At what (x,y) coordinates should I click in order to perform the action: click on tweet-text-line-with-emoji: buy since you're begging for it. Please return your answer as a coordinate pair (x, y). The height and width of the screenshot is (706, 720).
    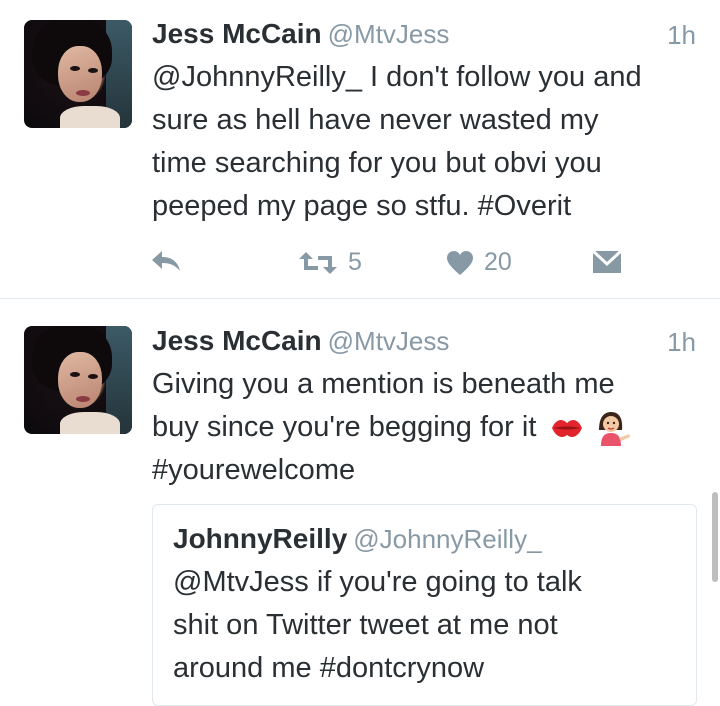
    Looking at the image, I should click on (427, 427).